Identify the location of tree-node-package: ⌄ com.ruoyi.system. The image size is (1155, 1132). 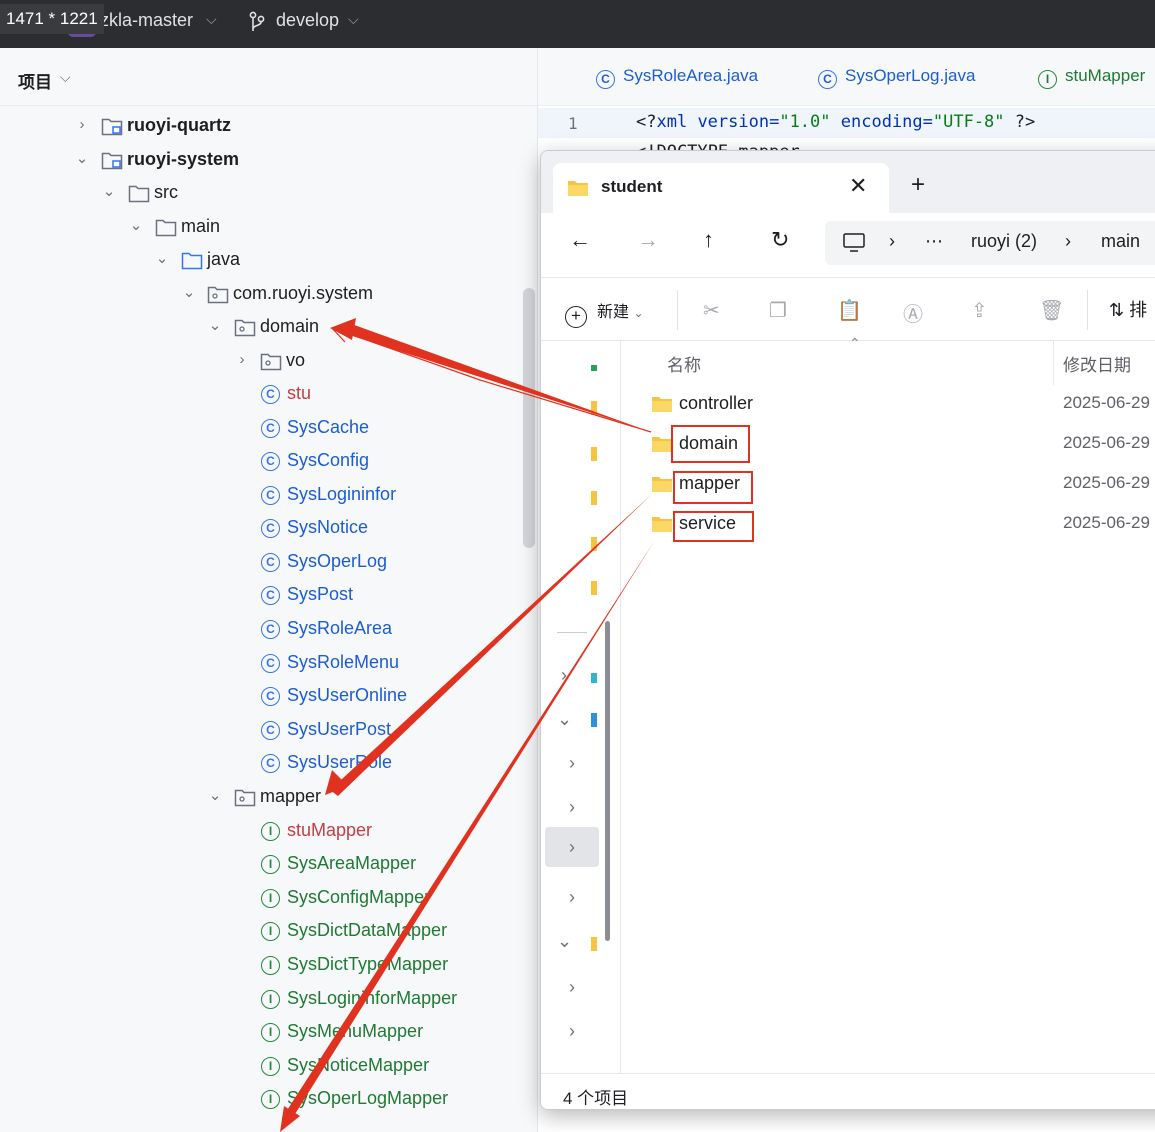
(260, 293).